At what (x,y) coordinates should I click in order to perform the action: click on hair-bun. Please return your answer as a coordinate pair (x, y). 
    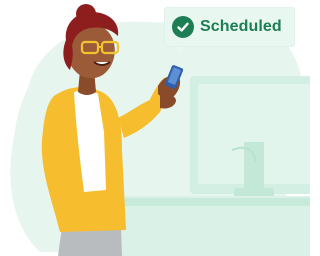
    Looking at the image, I should click on (86, 14).